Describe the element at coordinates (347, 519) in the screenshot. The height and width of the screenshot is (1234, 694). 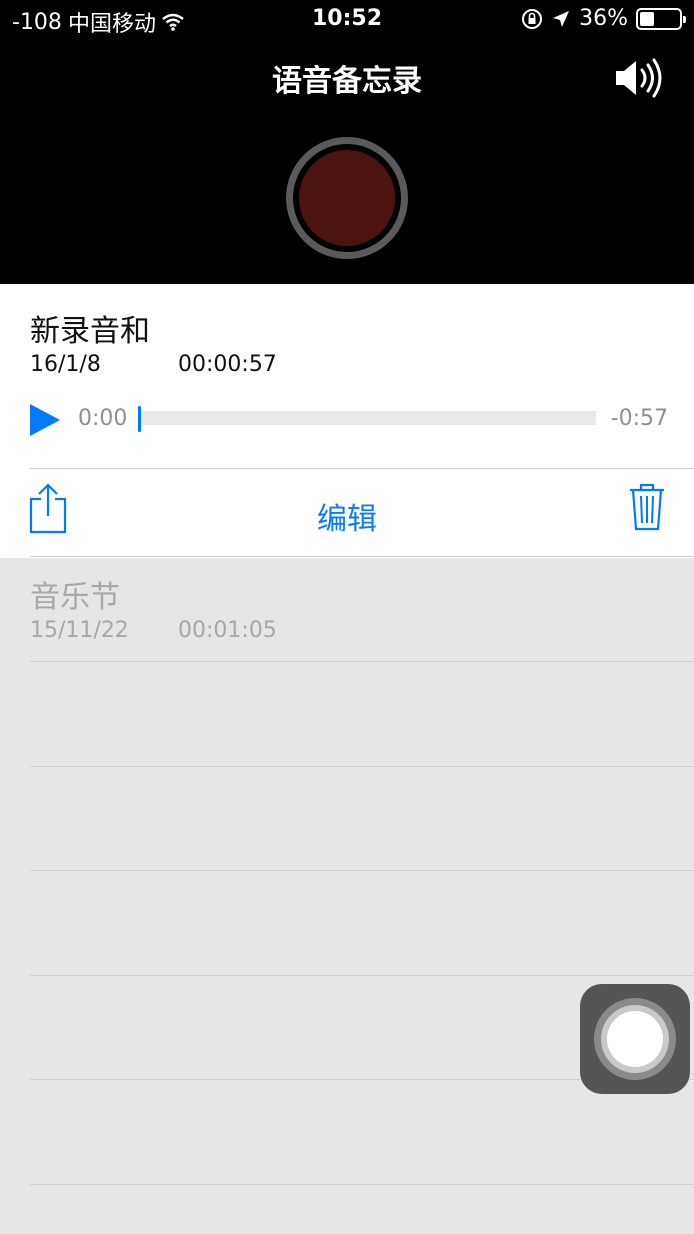
I see `edit-button: 编辑` at that location.